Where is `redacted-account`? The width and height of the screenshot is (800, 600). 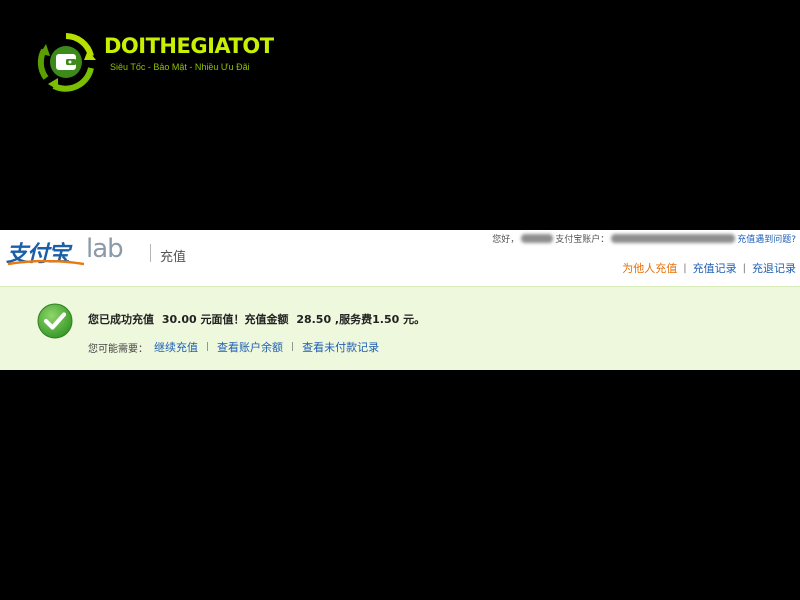
redacted-account is located at coordinates (673, 238).